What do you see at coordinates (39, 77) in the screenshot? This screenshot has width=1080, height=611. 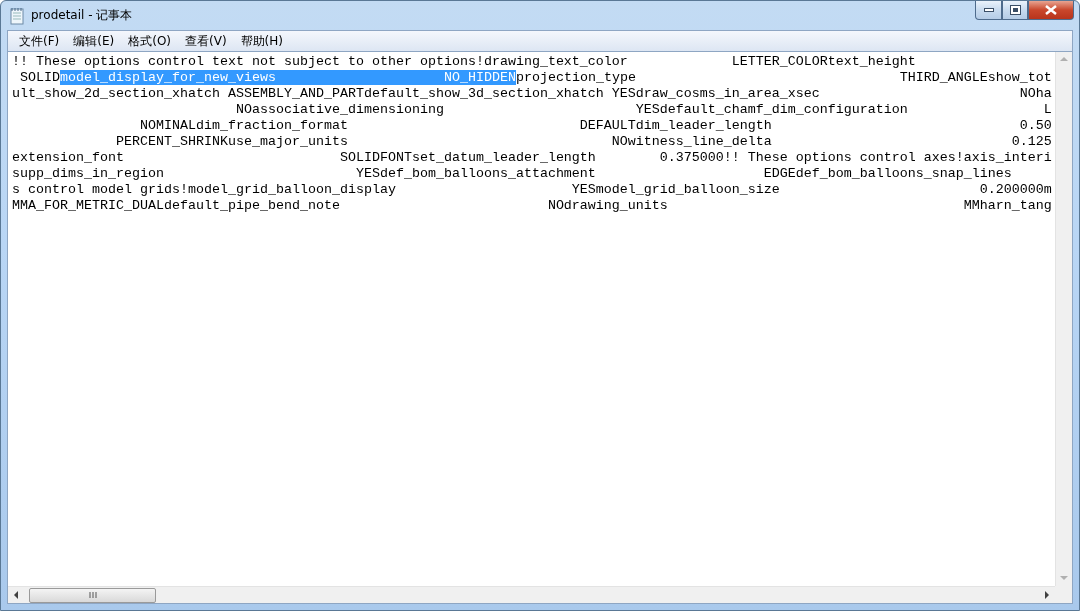 I see `text-line: SOLID` at bounding box center [39, 77].